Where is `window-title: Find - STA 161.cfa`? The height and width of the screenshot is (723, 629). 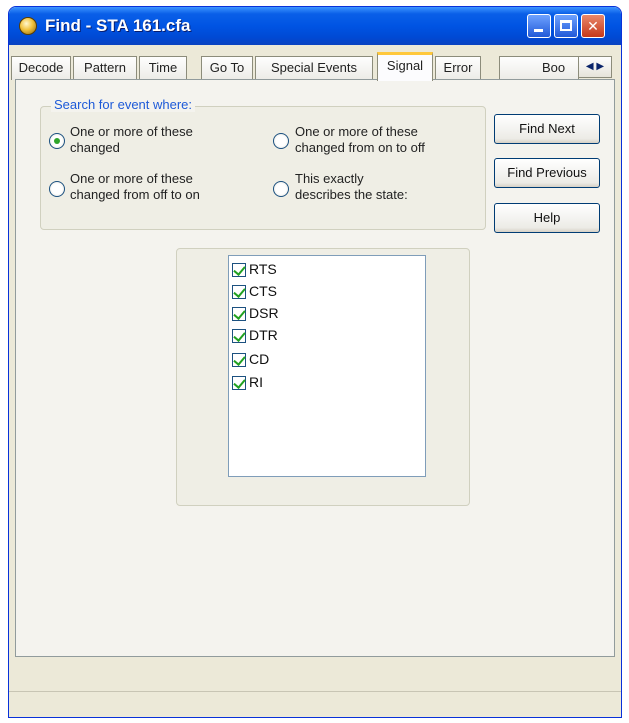 window-title: Find - STA 161.cfa is located at coordinates (118, 25).